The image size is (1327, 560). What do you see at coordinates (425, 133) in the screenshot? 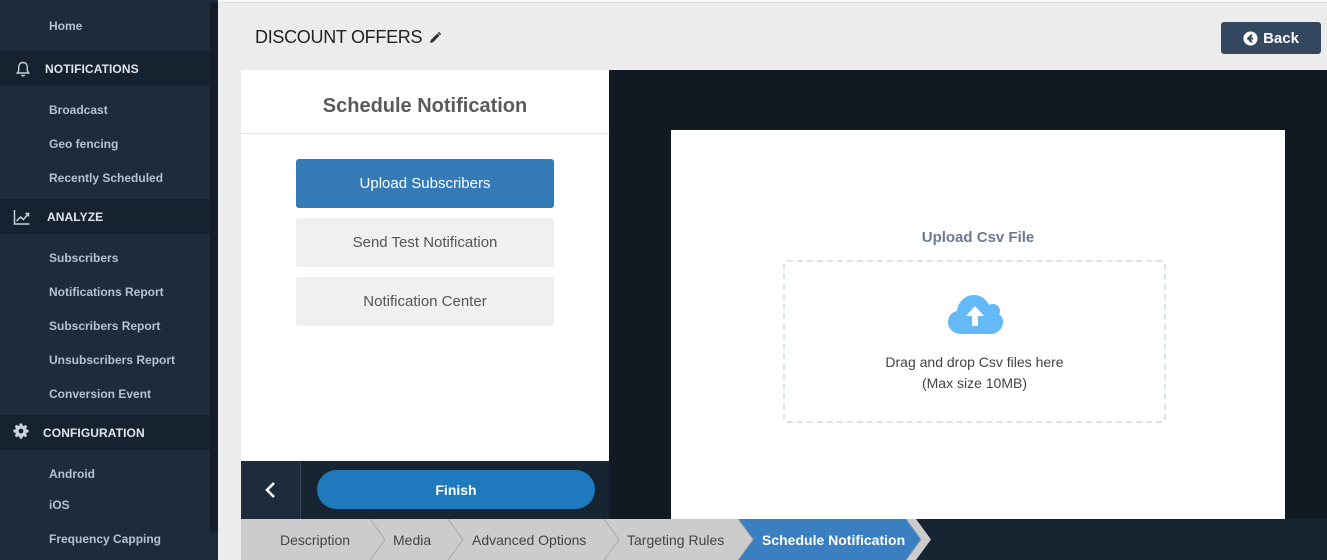
I see `panel-divider` at bounding box center [425, 133].